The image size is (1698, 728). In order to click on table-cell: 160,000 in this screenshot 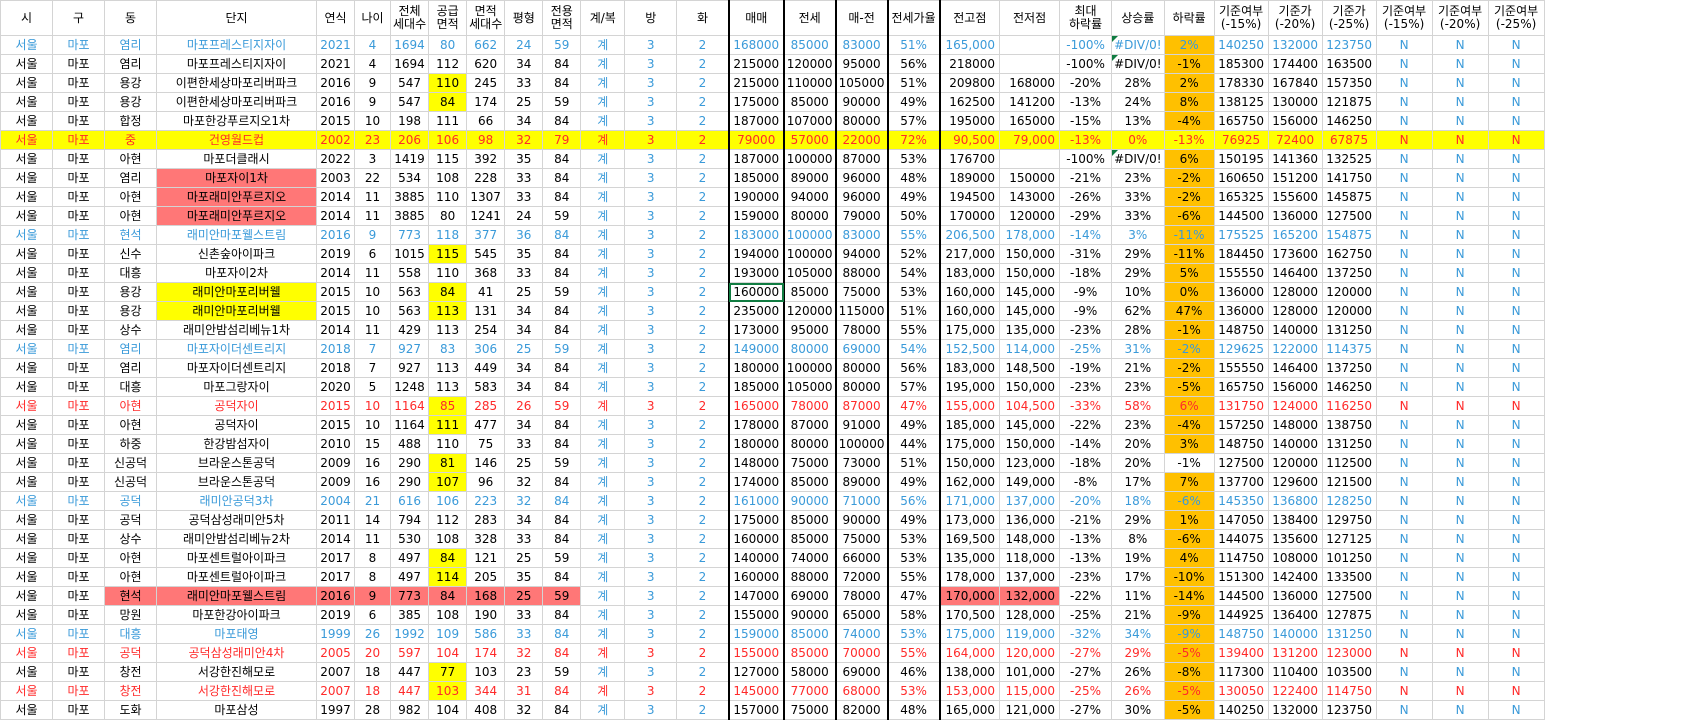, I will do `click(970, 311)`.